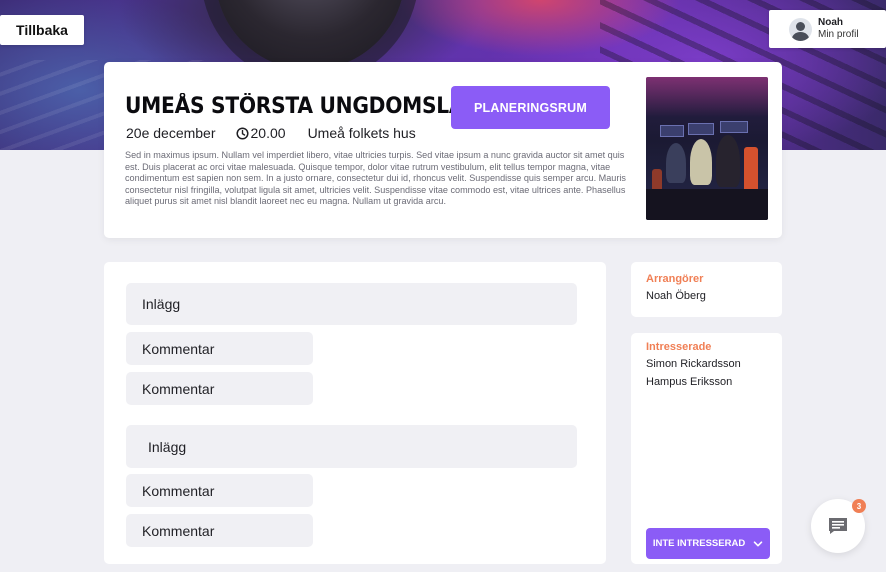 The height and width of the screenshot is (572, 886). I want to click on event-photo, so click(707, 148).